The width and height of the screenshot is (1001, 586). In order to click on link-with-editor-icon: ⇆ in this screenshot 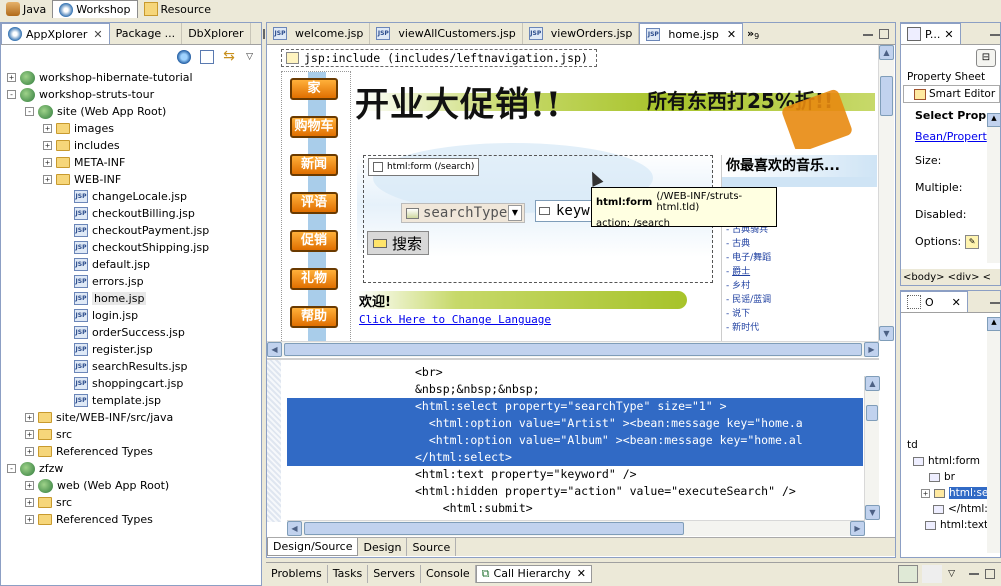, I will do `click(230, 56)`.